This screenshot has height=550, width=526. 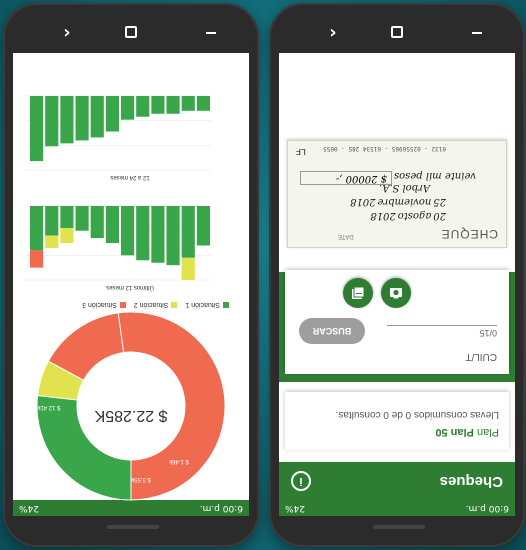 I want to click on status-time: 6:00 p.m., so click(x=487, y=508).